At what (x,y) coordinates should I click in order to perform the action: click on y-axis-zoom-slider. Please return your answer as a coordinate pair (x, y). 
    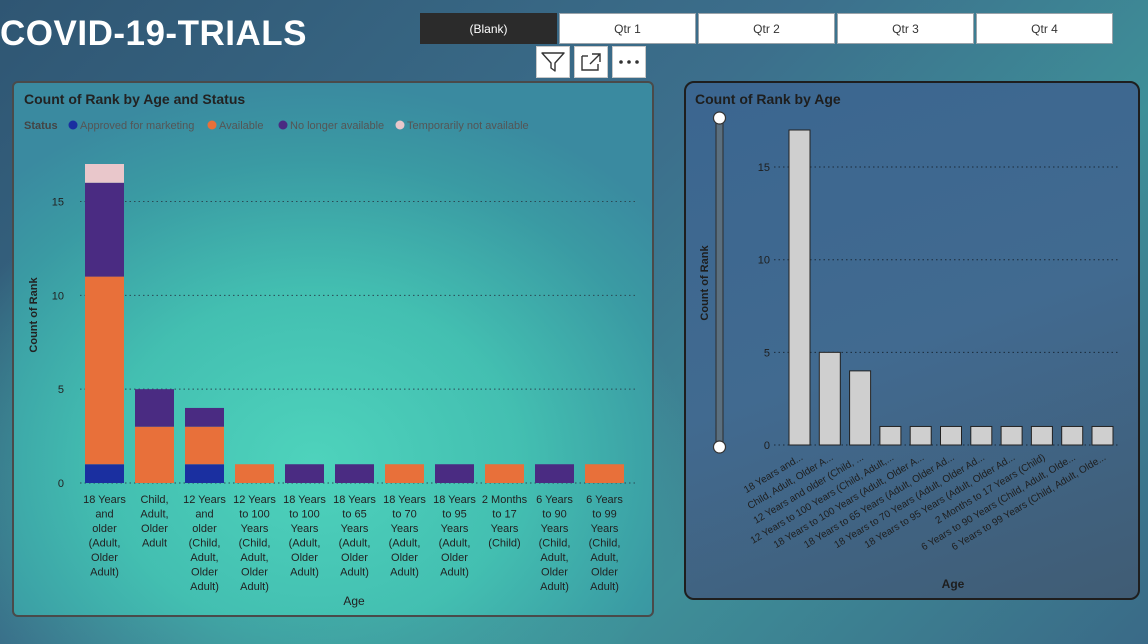
    Looking at the image, I should click on (719, 282).